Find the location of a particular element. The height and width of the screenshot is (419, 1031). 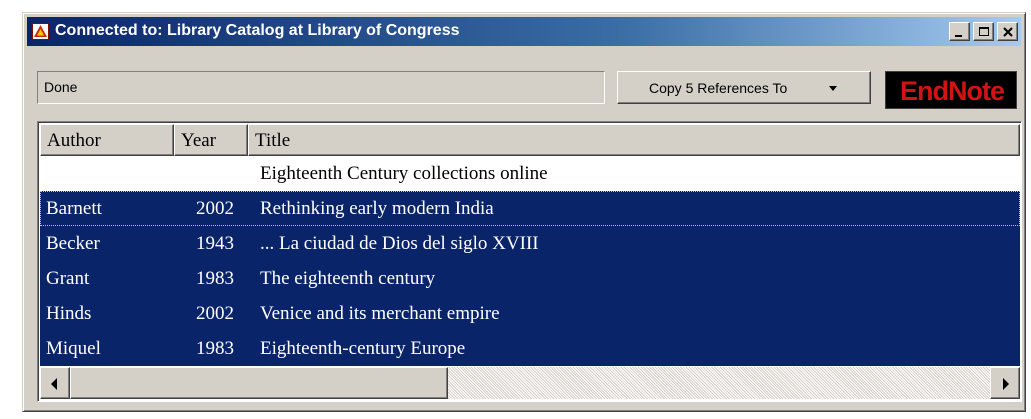

close-button is located at coordinates (1007, 31).